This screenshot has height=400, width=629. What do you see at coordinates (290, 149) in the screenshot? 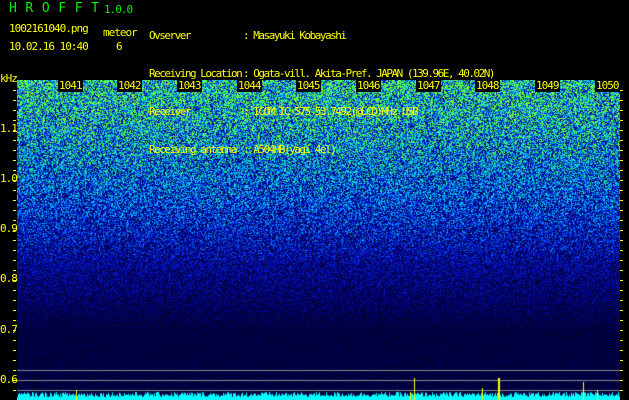
I see `info-value: : A504HB(yagi 4el)` at bounding box center [290, 149].